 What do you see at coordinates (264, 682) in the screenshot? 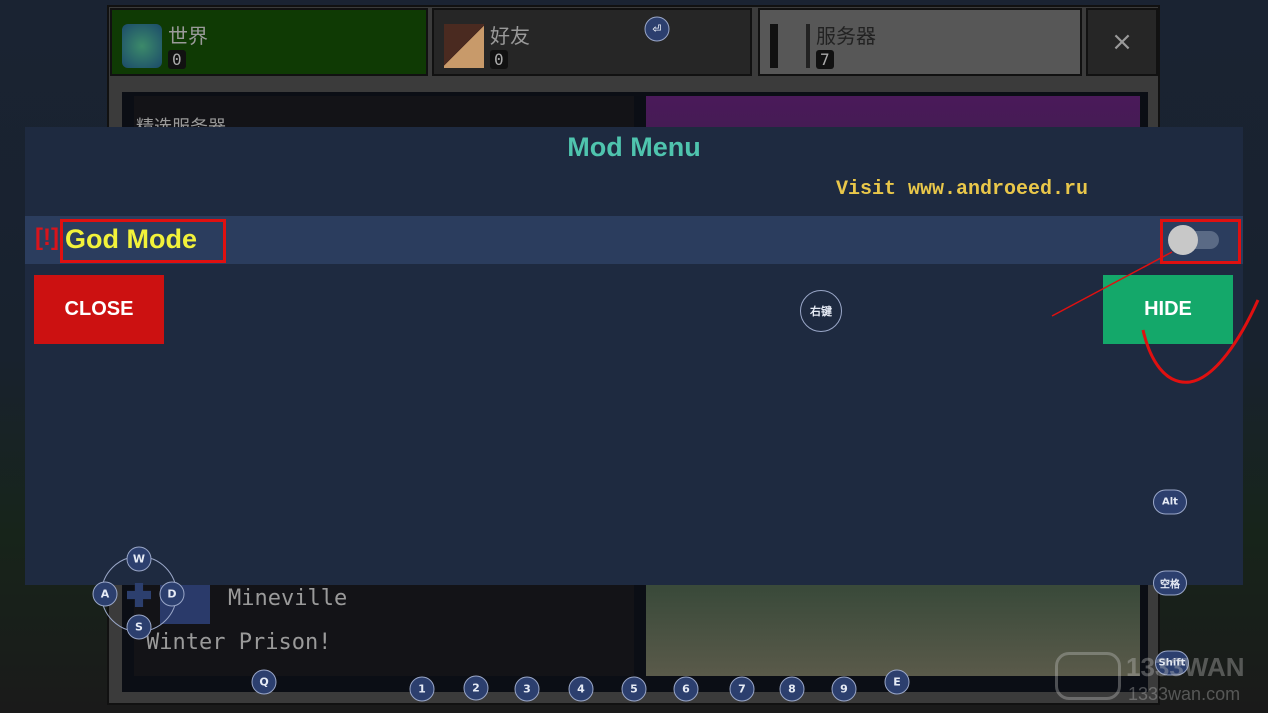
I see `q-key: Q` at bounding box center [264, 682].